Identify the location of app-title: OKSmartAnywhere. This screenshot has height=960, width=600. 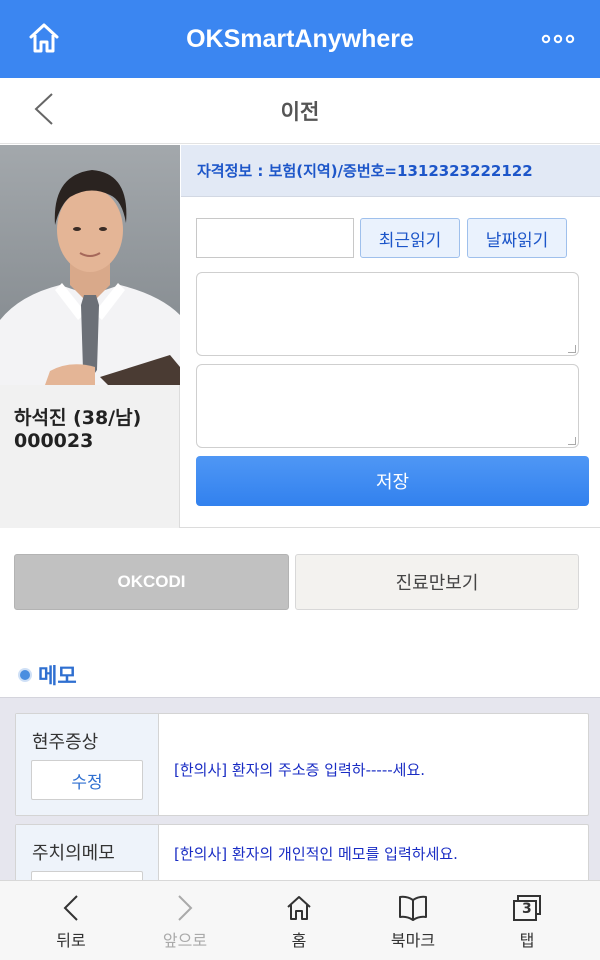
(300, 38).